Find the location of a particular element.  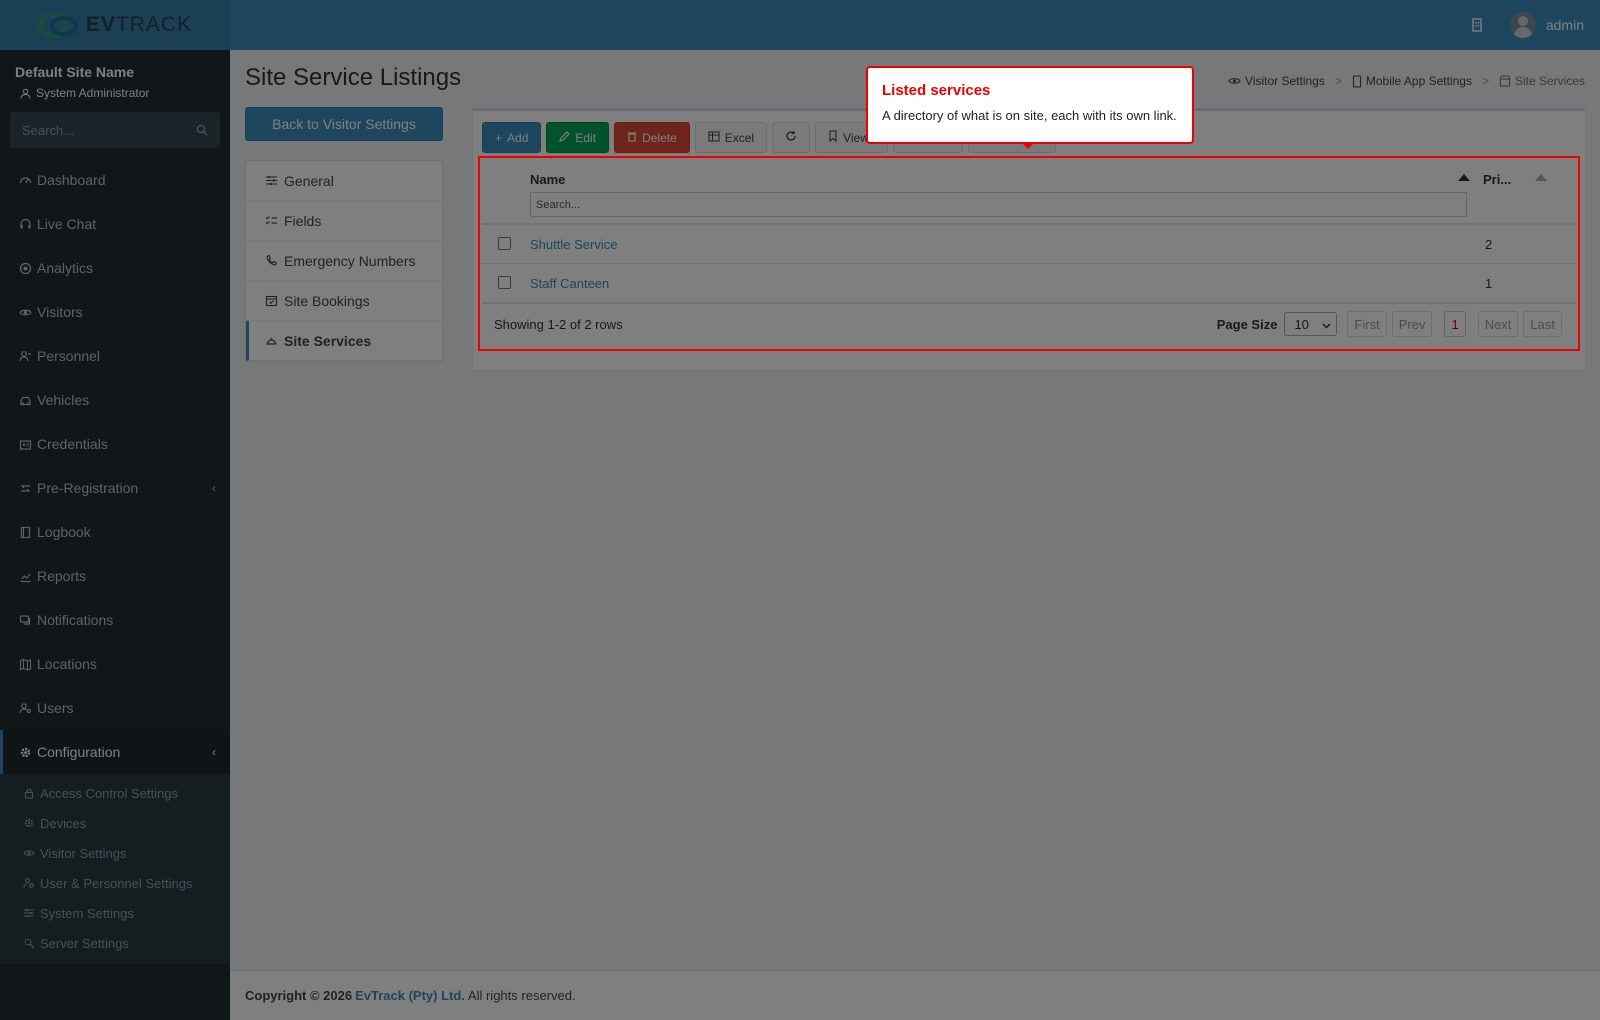

tour-highlight-frame is located at coordinates (1029, 253).